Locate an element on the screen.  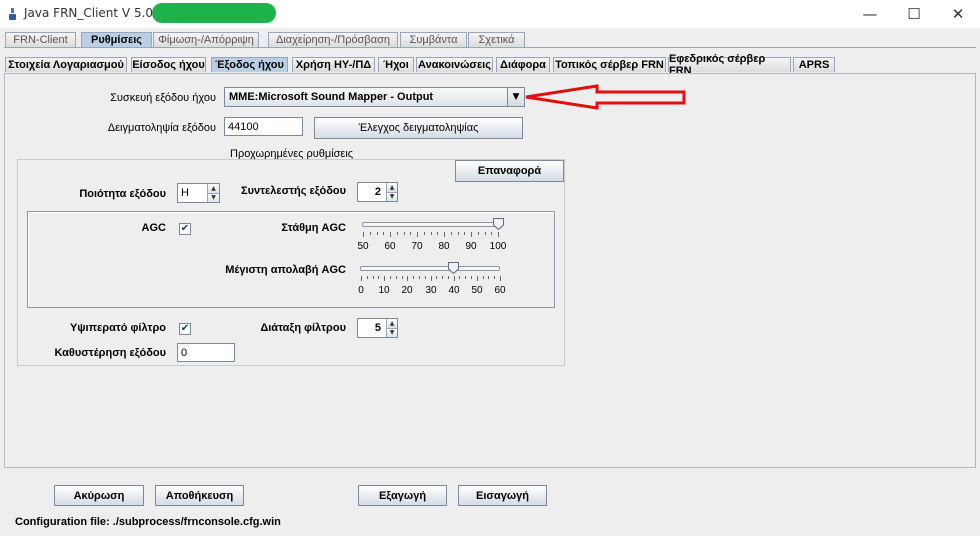
agc-level-tick-label: 90 is located at coordinates (471, 246).